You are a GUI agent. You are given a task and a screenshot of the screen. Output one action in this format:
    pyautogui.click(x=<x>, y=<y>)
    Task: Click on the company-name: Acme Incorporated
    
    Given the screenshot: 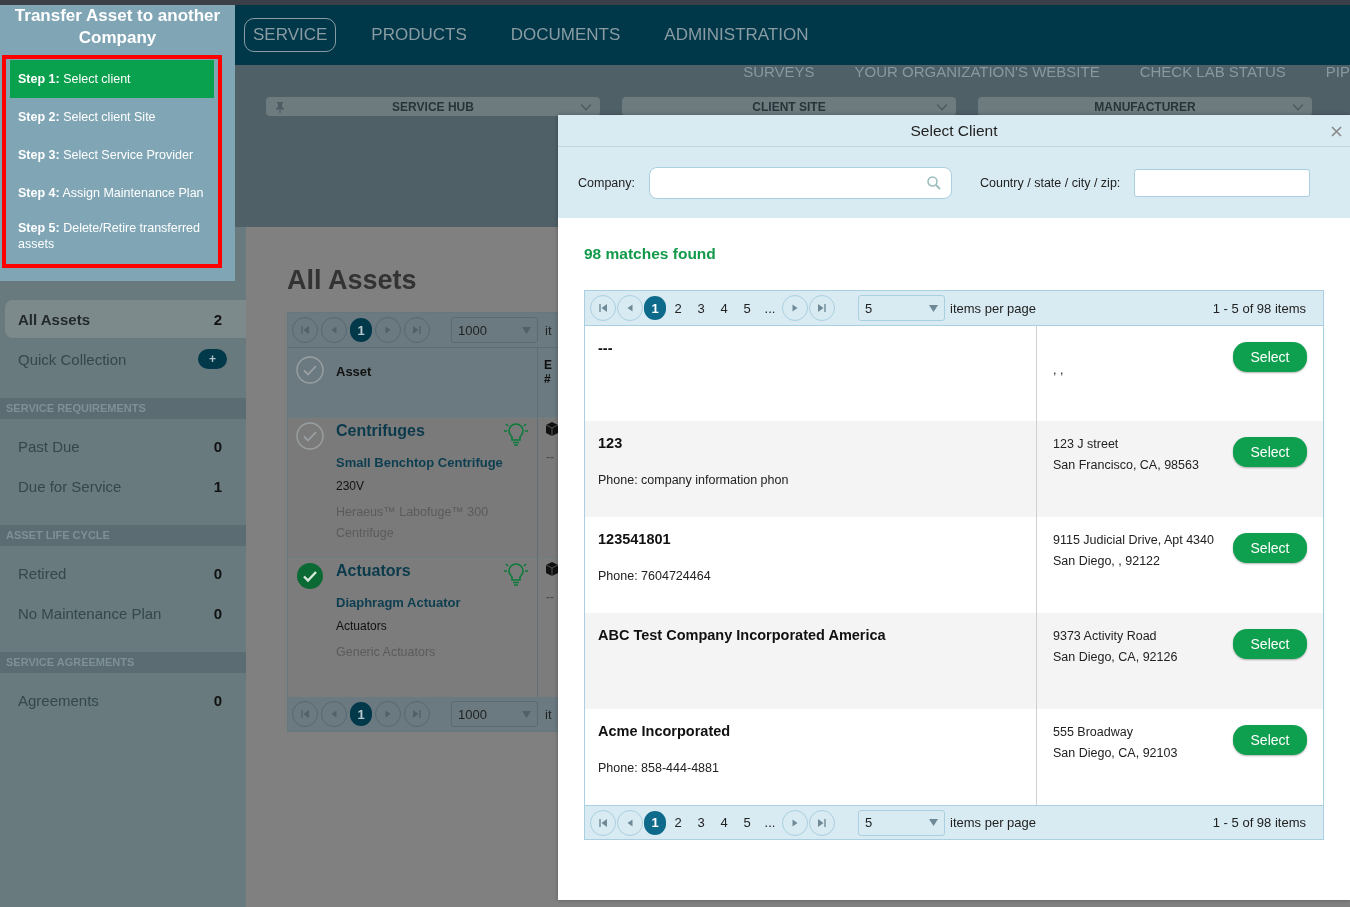 What is the action you would take?
    pyautogui.click(x=665, y=731)
    